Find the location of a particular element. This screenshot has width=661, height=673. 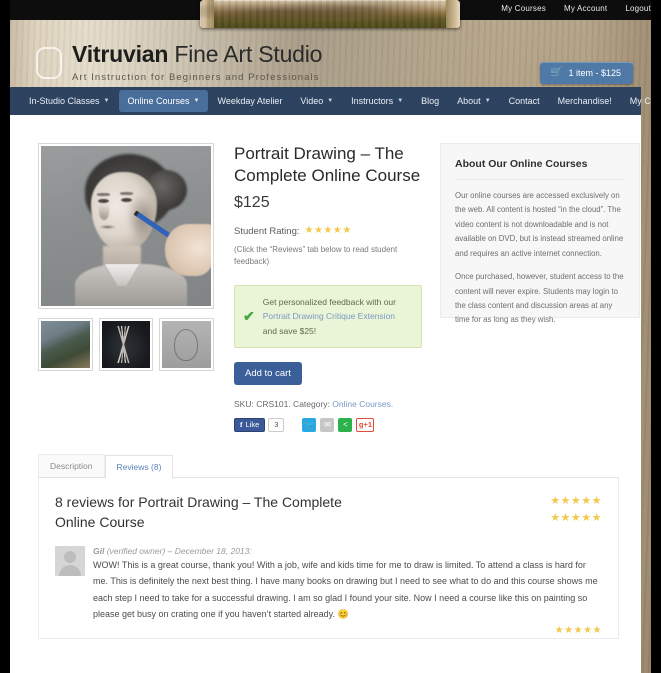

promo-link: Portrait Drawing Critique Extension is located at coordinates (329, 316).